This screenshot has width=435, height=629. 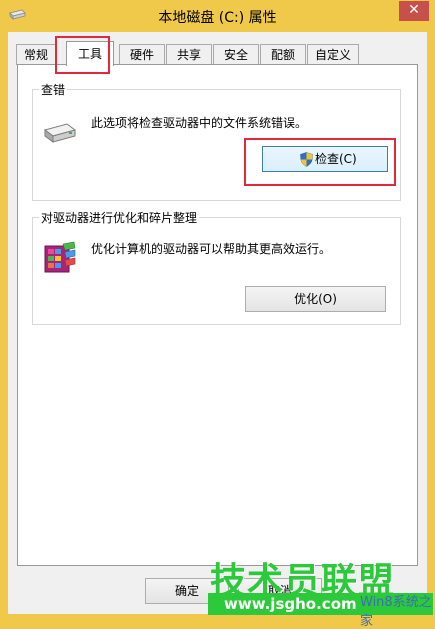 What do you see at coordinates (142, 54) in the screenshot?
I see `tab-hardware: 硬件` at bounding box center [142, 54].